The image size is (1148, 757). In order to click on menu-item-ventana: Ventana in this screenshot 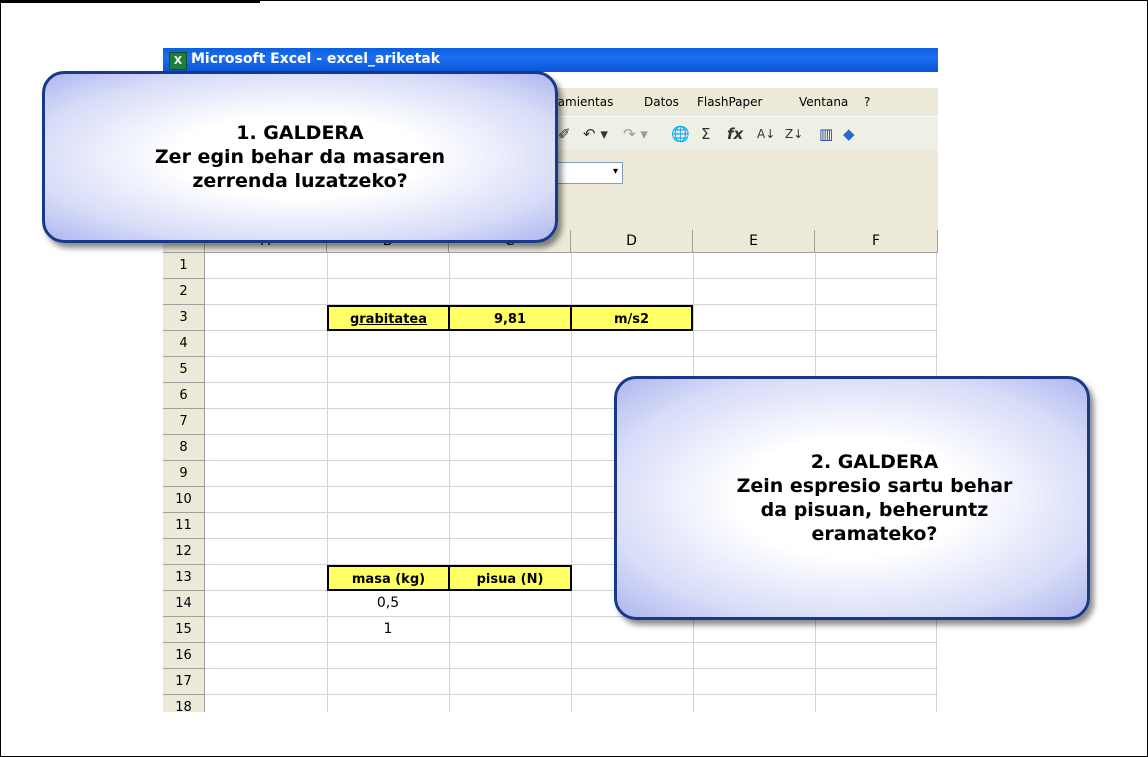, I will do `click(823, 102)`.